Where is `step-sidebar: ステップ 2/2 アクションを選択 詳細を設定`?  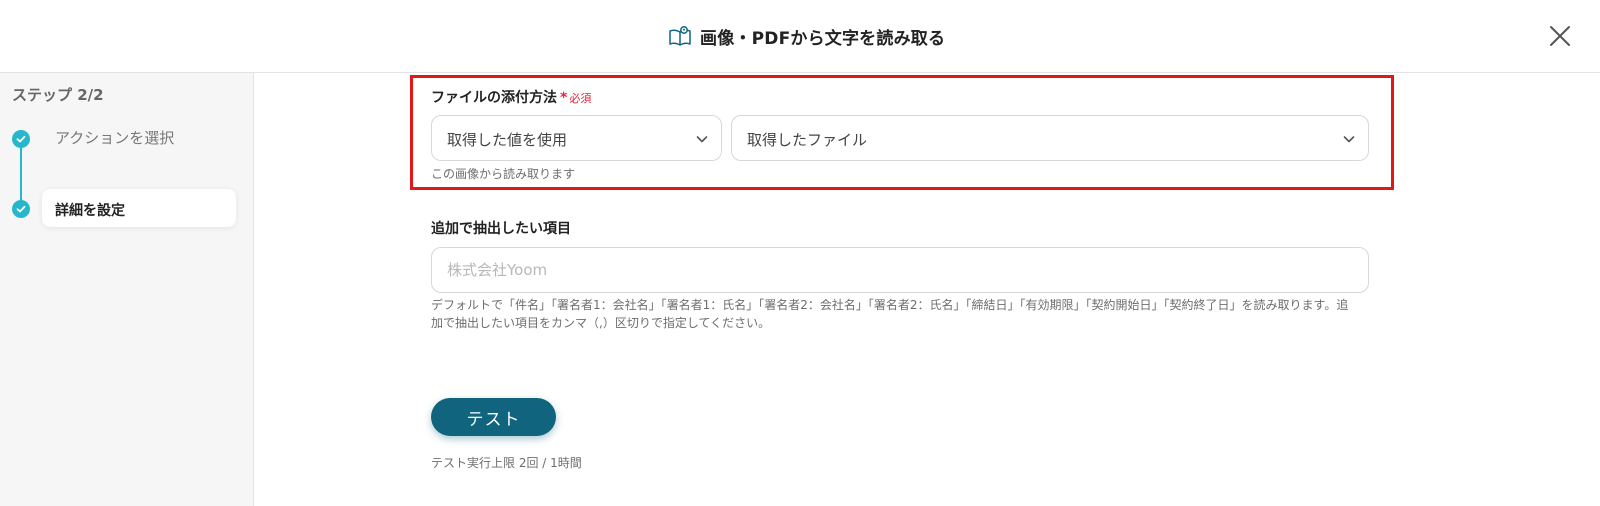
step-sidebar: ステップ 2/2 アクションを選択 詳細を設定 is located at coordinates (127, 289).